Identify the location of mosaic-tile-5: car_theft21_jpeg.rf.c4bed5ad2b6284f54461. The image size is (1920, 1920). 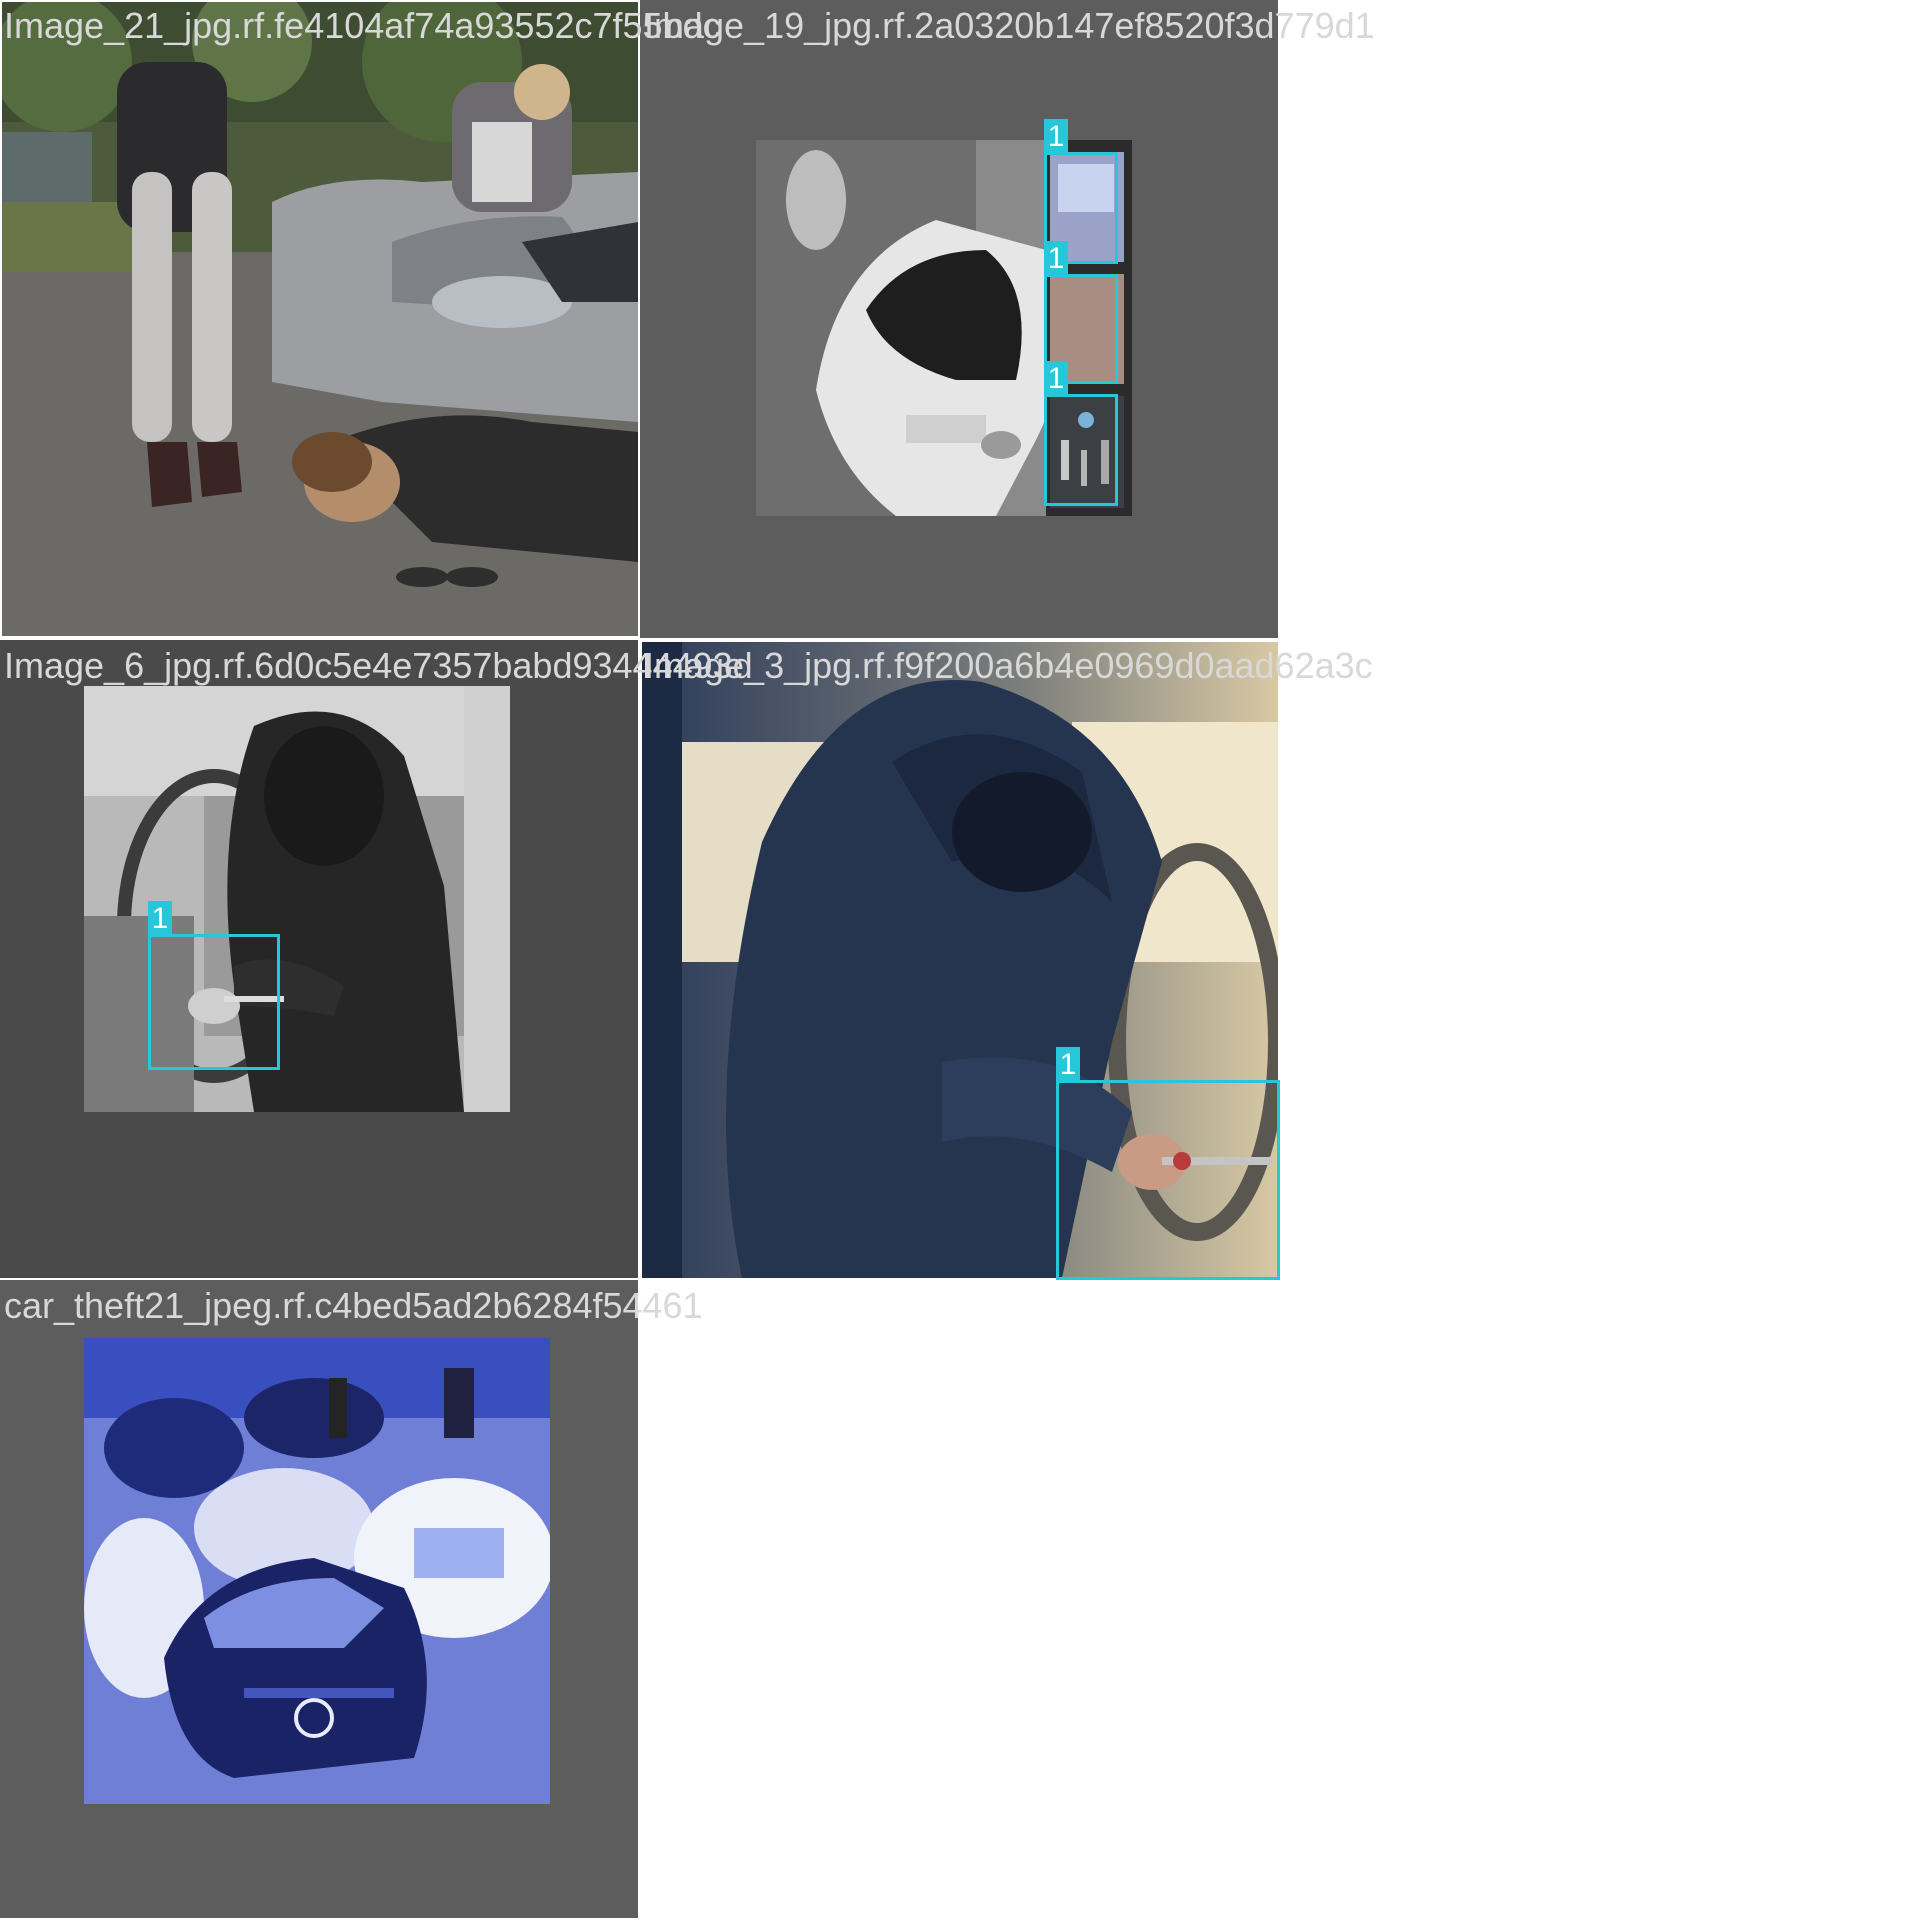
(351, 1599).